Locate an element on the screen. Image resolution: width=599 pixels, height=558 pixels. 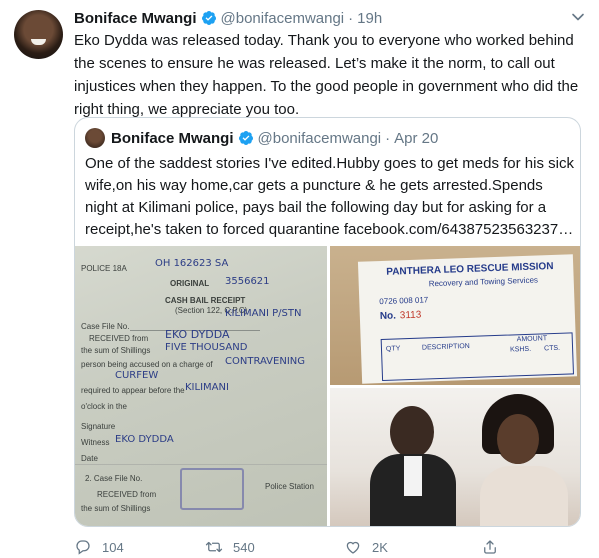
receipt-handwriting: FIVE THOUSAND is located at coordinates (206, 347).